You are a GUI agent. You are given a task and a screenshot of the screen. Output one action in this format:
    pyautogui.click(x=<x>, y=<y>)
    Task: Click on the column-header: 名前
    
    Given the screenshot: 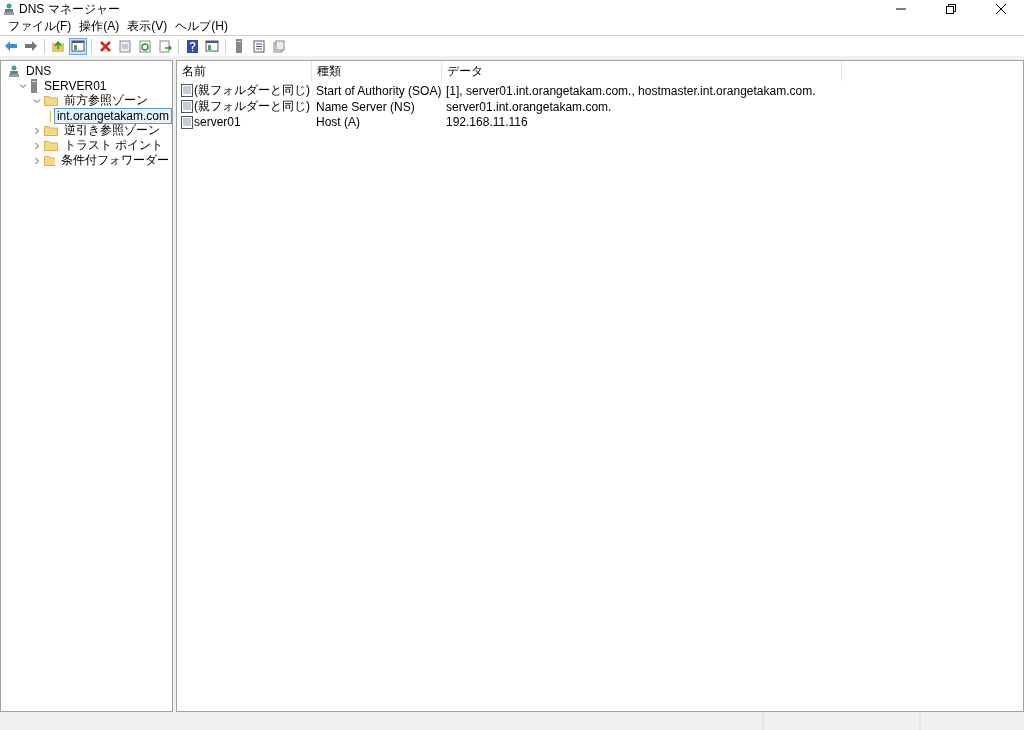 What is the action you would take?
    pyautogui.click(x=244, y=71)
    